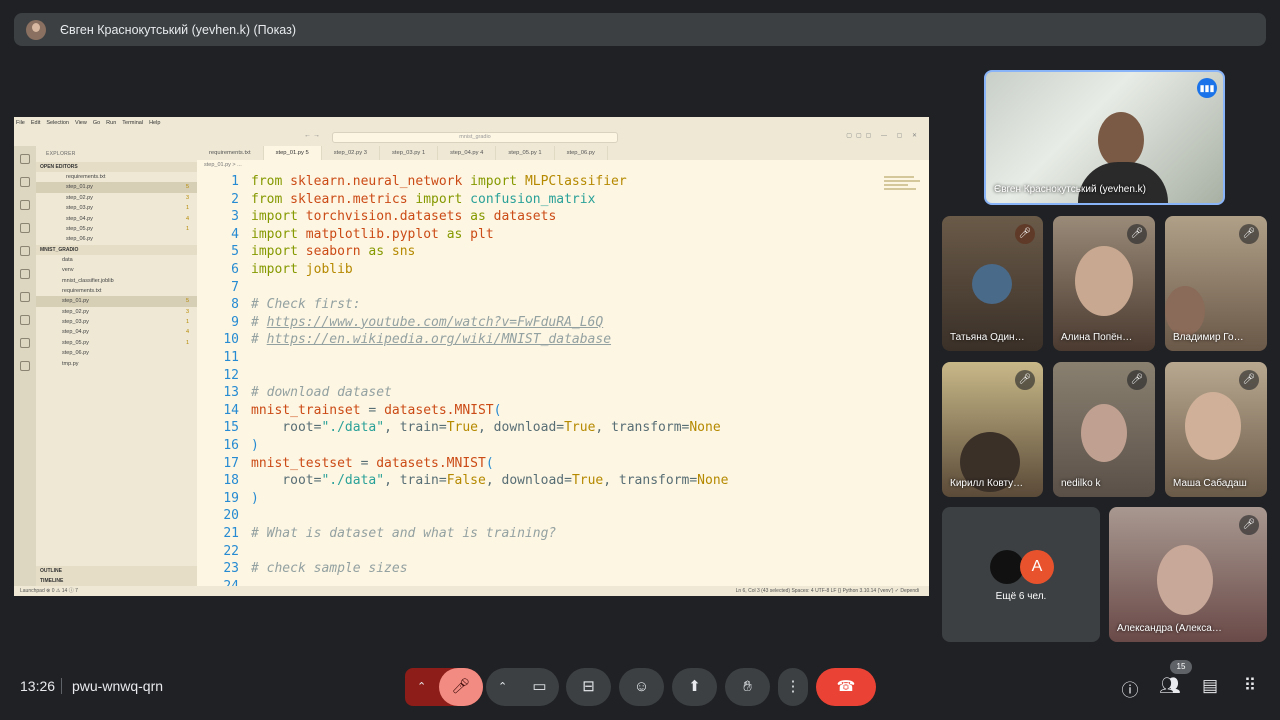 The width and height of the screenshot is (1280, 720). What do you see at coordinates (255, 498) in the screenshot?
I see `code-line-19: )` at bounding box center [255, 498].